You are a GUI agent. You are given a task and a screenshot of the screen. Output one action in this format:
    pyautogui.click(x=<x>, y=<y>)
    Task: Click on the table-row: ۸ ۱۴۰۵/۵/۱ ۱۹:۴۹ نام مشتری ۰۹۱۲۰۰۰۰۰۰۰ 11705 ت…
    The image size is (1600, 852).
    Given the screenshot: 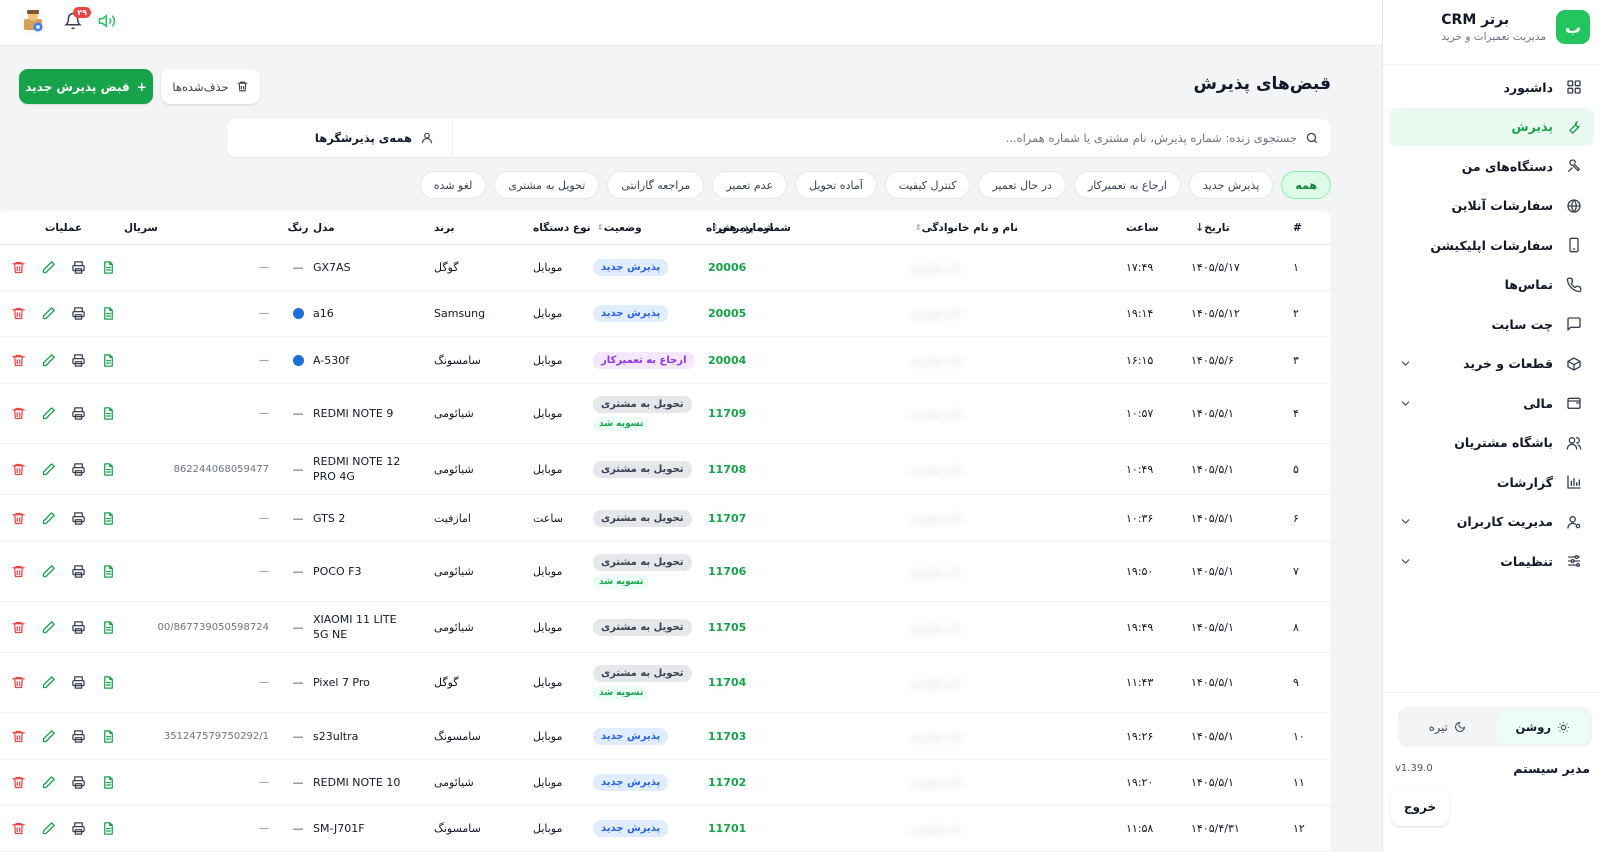 What is the action you would take?
    pyautogui.click(x=665, y=627)
    